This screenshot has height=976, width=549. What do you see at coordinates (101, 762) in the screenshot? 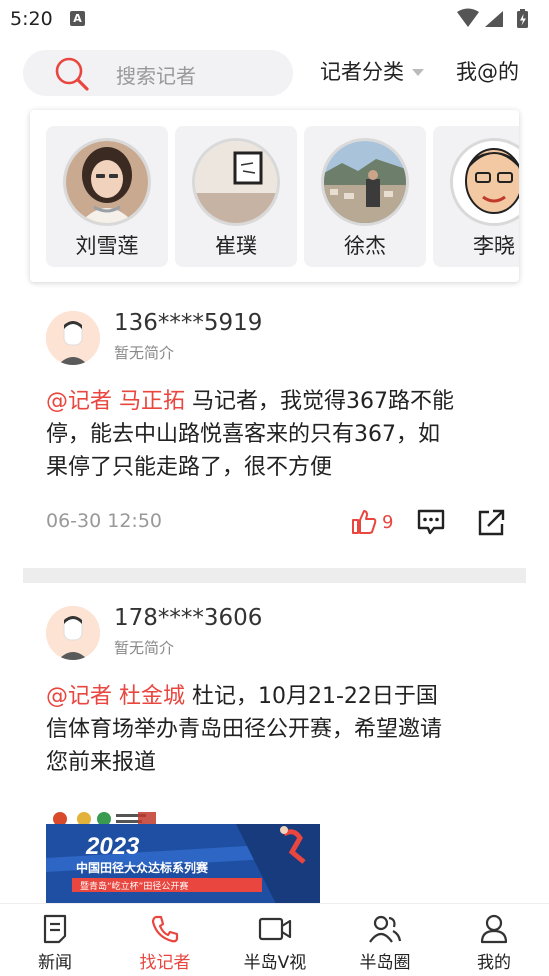
I see `post-line: 您前来报道` at bounding box center [101, 762].